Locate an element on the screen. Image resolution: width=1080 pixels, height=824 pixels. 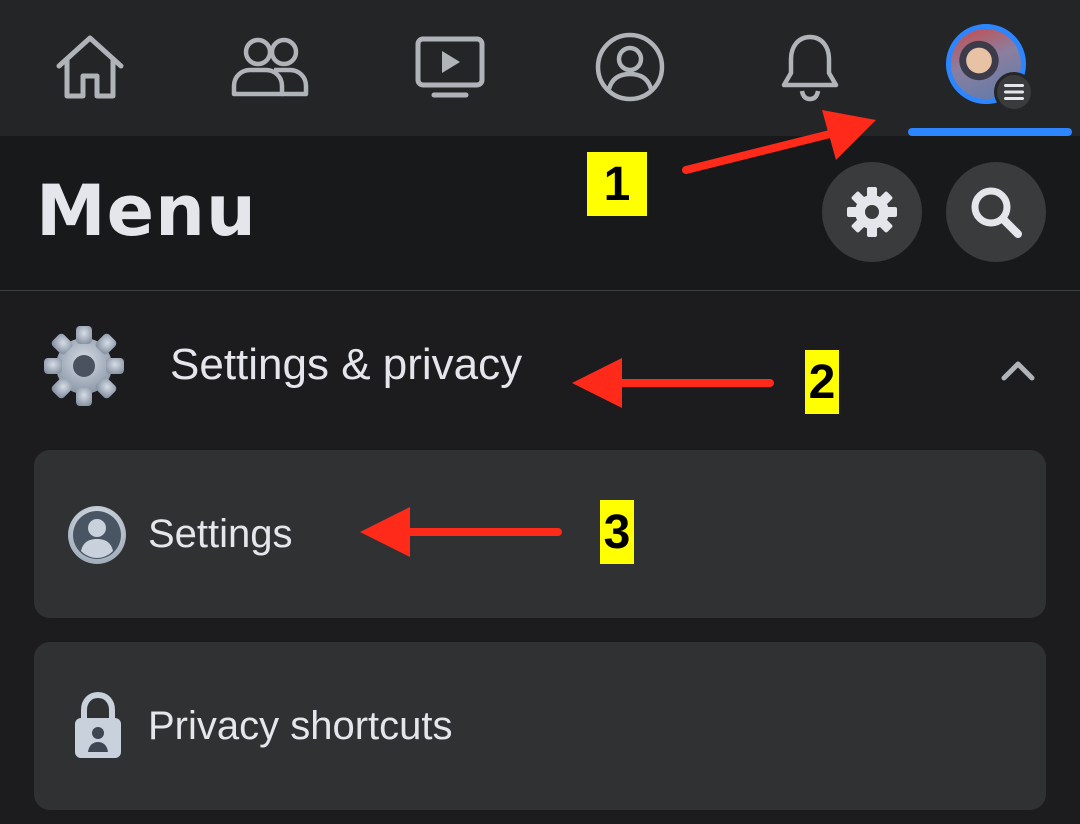
privacy-shortcuts-label: Privacy shortcuts is located at coordinates (300, 726).